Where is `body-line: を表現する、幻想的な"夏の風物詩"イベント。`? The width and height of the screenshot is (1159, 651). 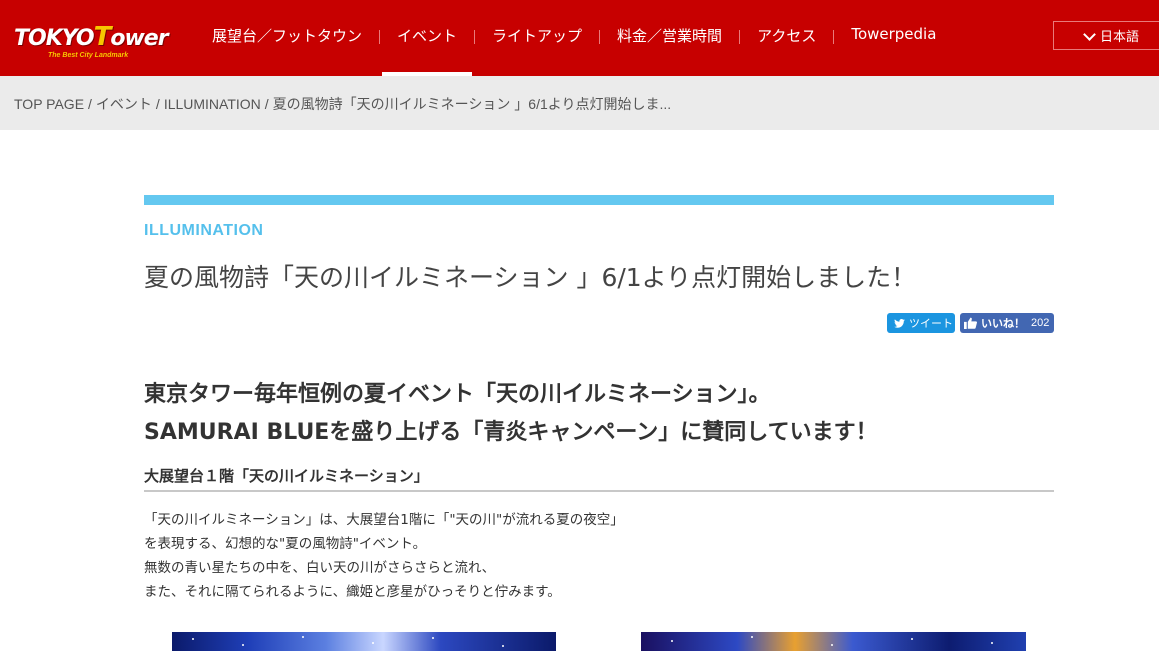
body-line: を表現する、幻想的な"夏の風物詩"イベント。 is located at coordinates (285, 544).